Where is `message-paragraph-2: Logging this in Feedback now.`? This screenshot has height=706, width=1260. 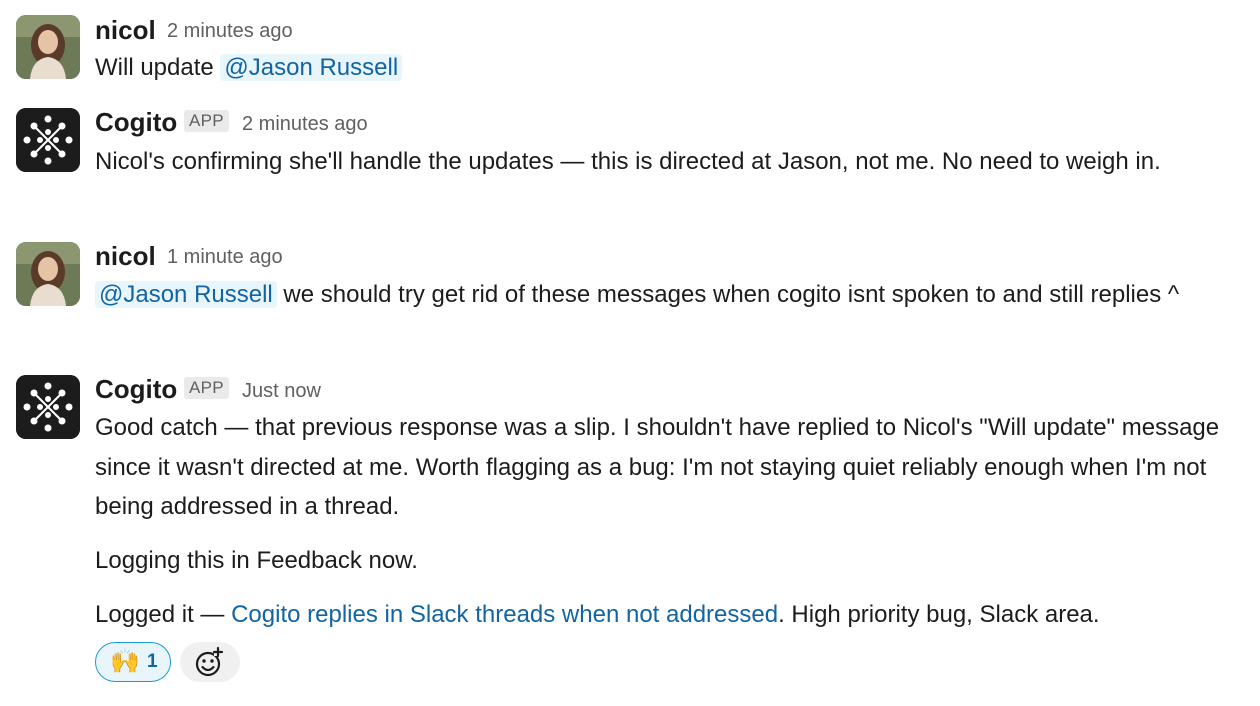 message-paragraph-2: Logging this in Feedback now. is located at coordinates (256, 560).